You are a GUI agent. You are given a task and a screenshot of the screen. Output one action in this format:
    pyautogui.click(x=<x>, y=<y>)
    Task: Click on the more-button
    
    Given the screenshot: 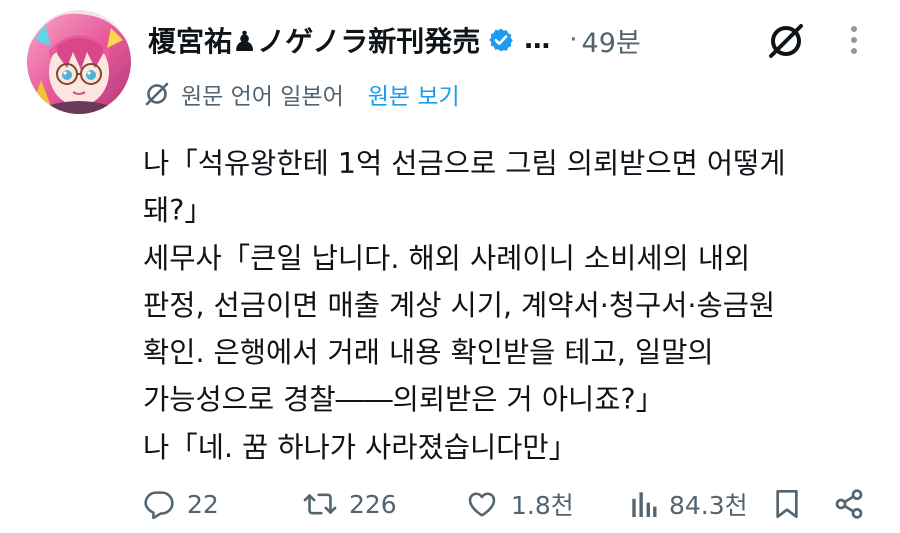 What is the action you would take?
    pyautogui.click(x=854, y=40)
    